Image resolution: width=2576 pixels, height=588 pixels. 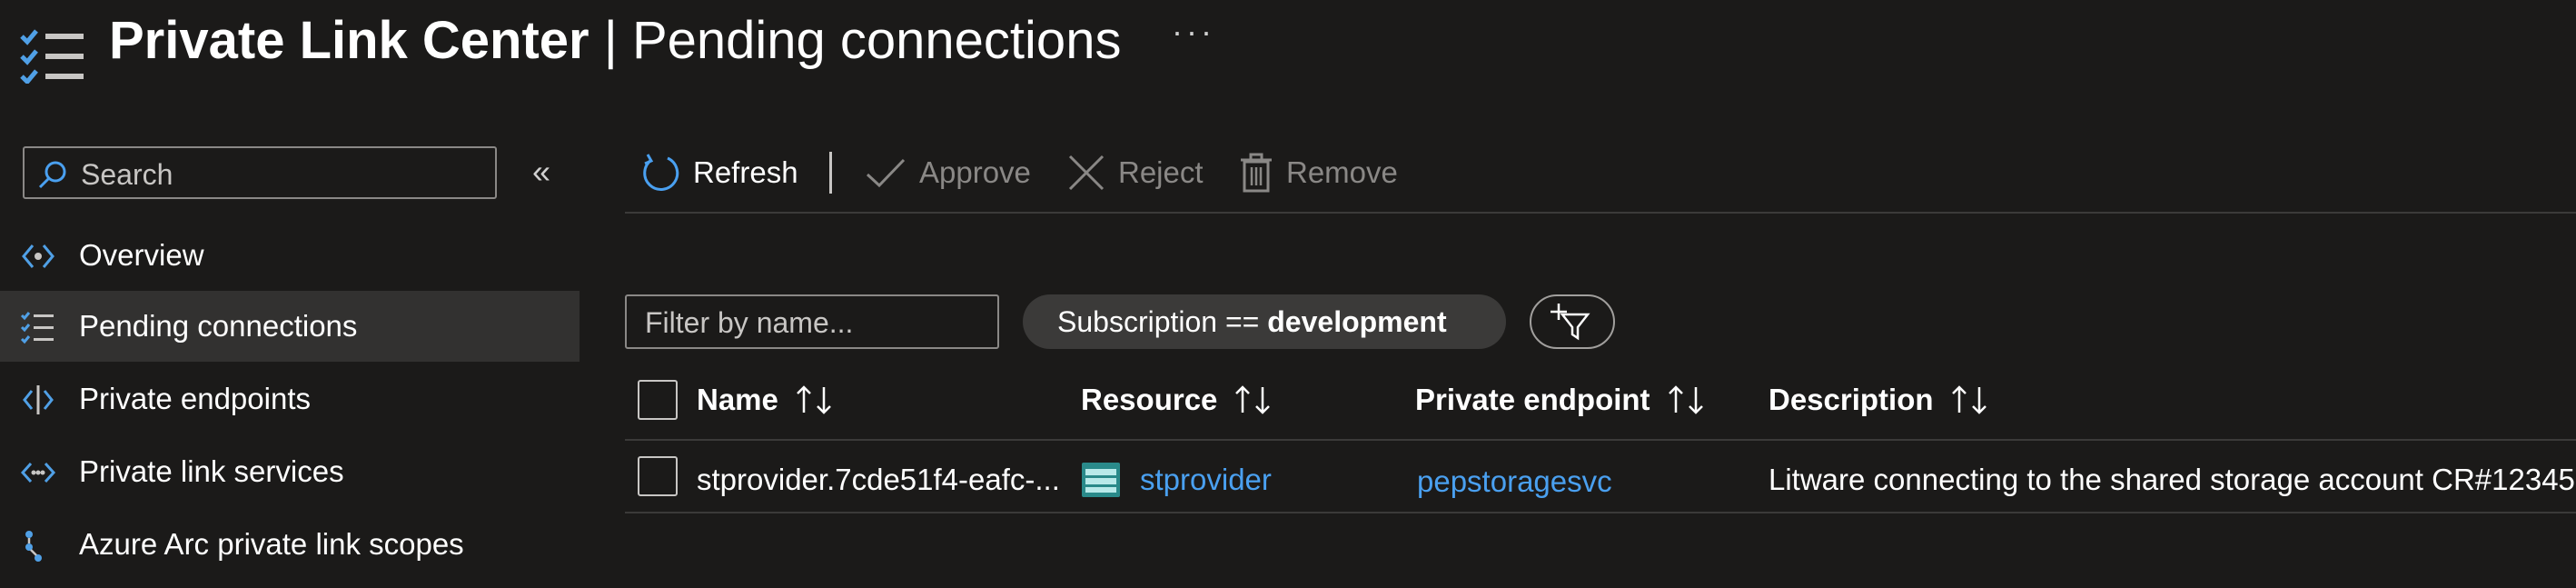 I want to click on subscription-filter-value: development, so click(x=1357, y=322).